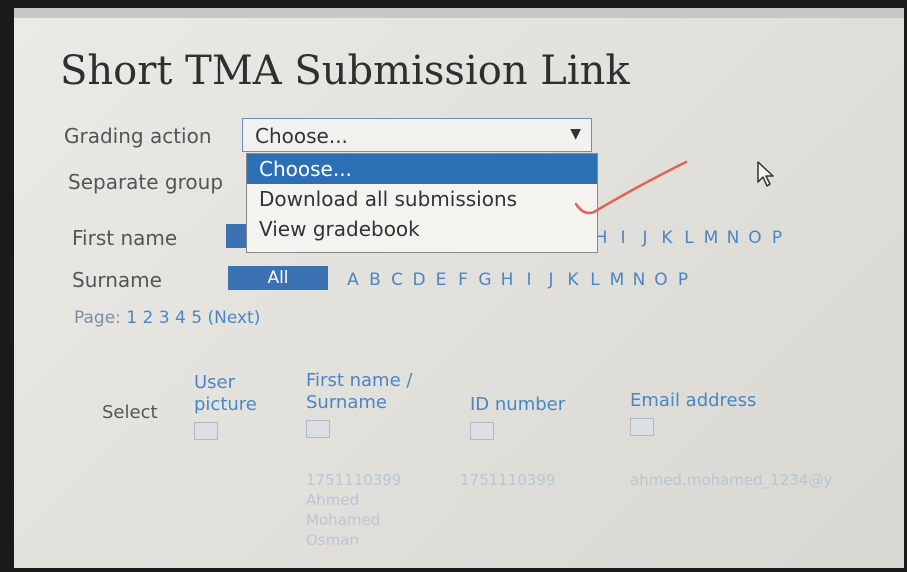 Image resolution: width=907 pixels, height=572 pixels. What do you see at coordinates (661, 280) in the screenshot?
I see `surname-letter-o: O` at bounding box center [661, 280].